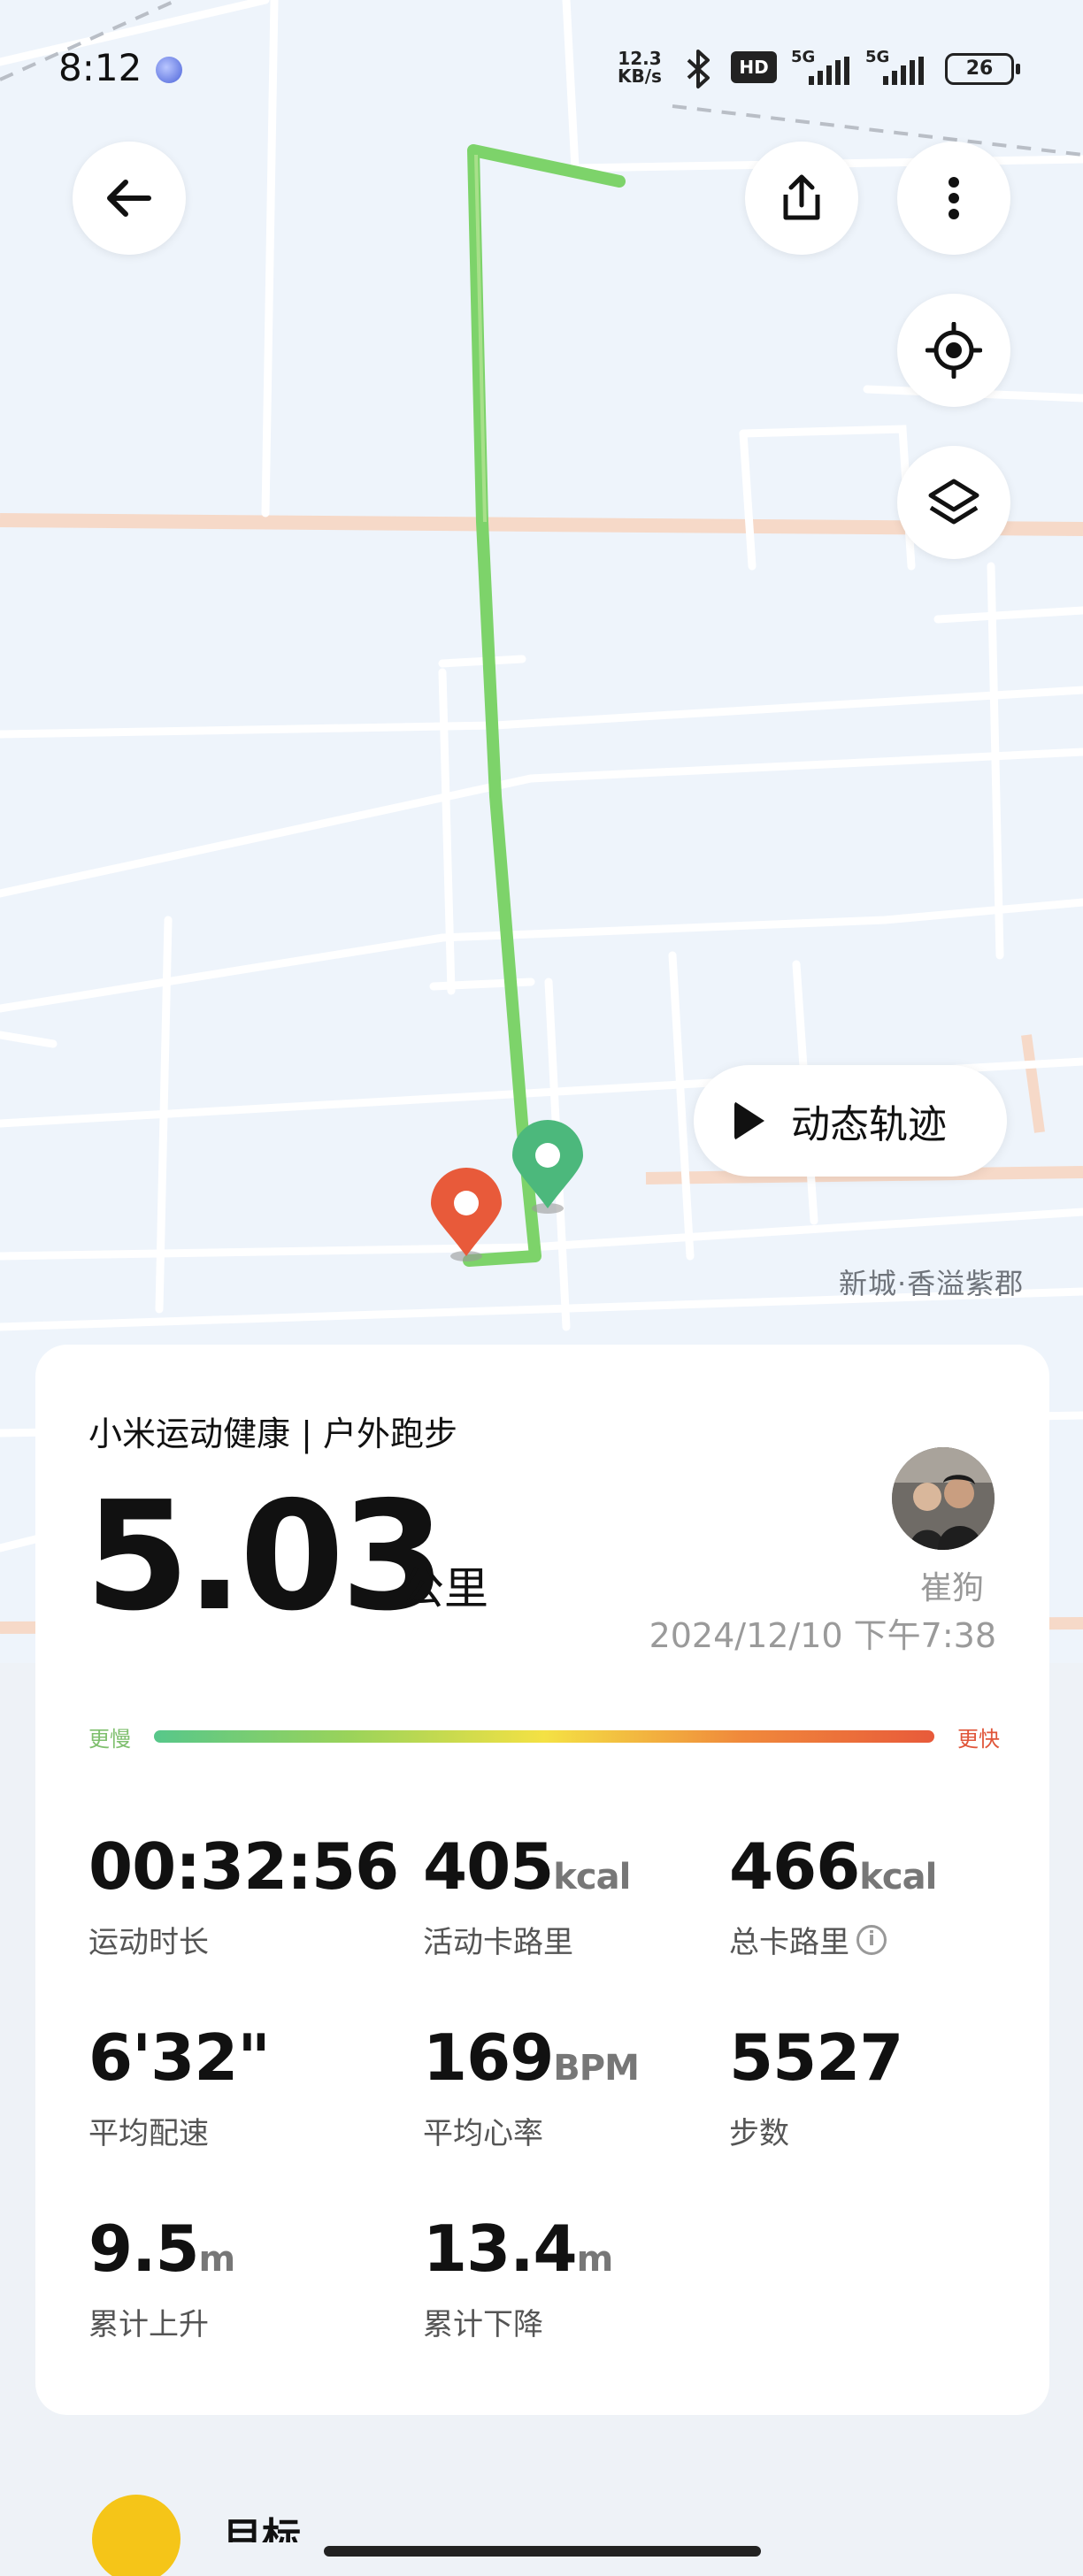  I want to click on locate-icon, so click(954, 350).